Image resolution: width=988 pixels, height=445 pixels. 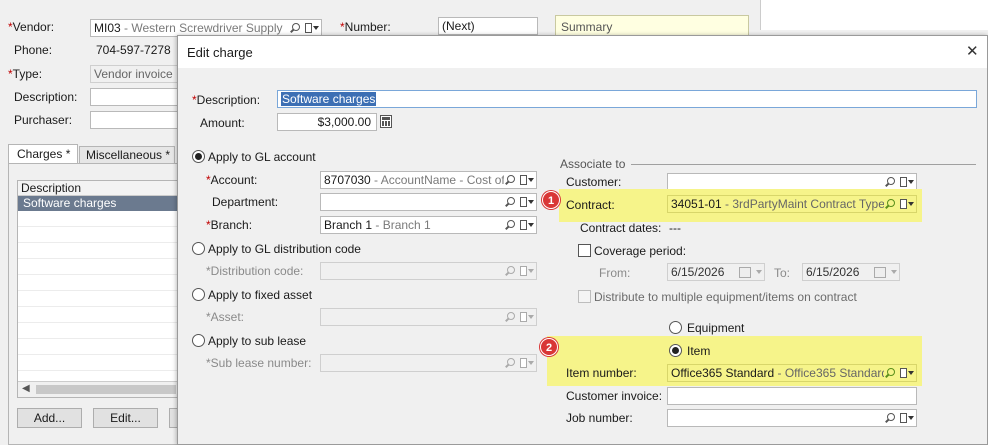 What do you see at coordinates (198, 294) in the screenshot?
I see `apply-fixed-asset-radio` at bounding box center [198, 294].